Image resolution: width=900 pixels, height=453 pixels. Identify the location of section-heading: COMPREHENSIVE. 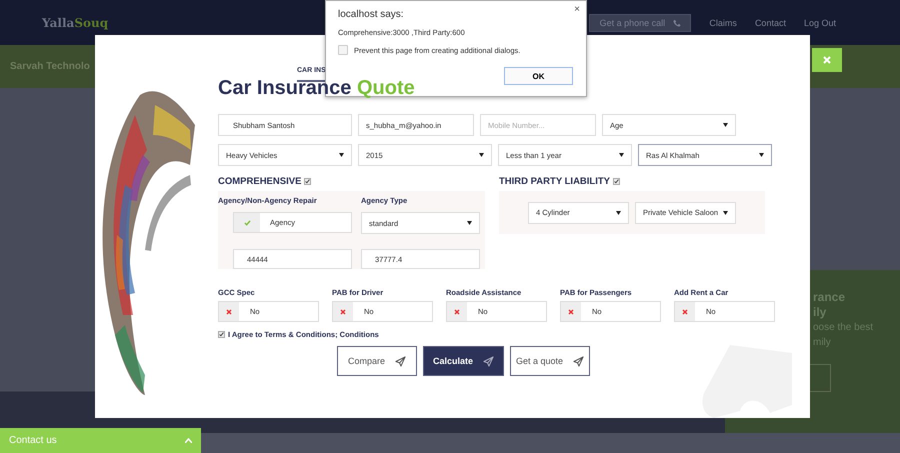
(260, 181).